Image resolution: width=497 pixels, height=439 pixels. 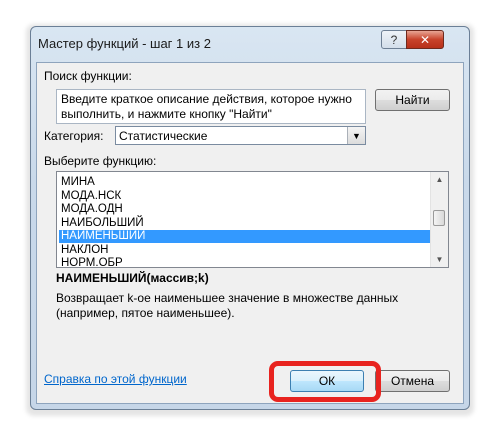 I want to click on category-select: Статистические ▼, so click(x=240, y=135).